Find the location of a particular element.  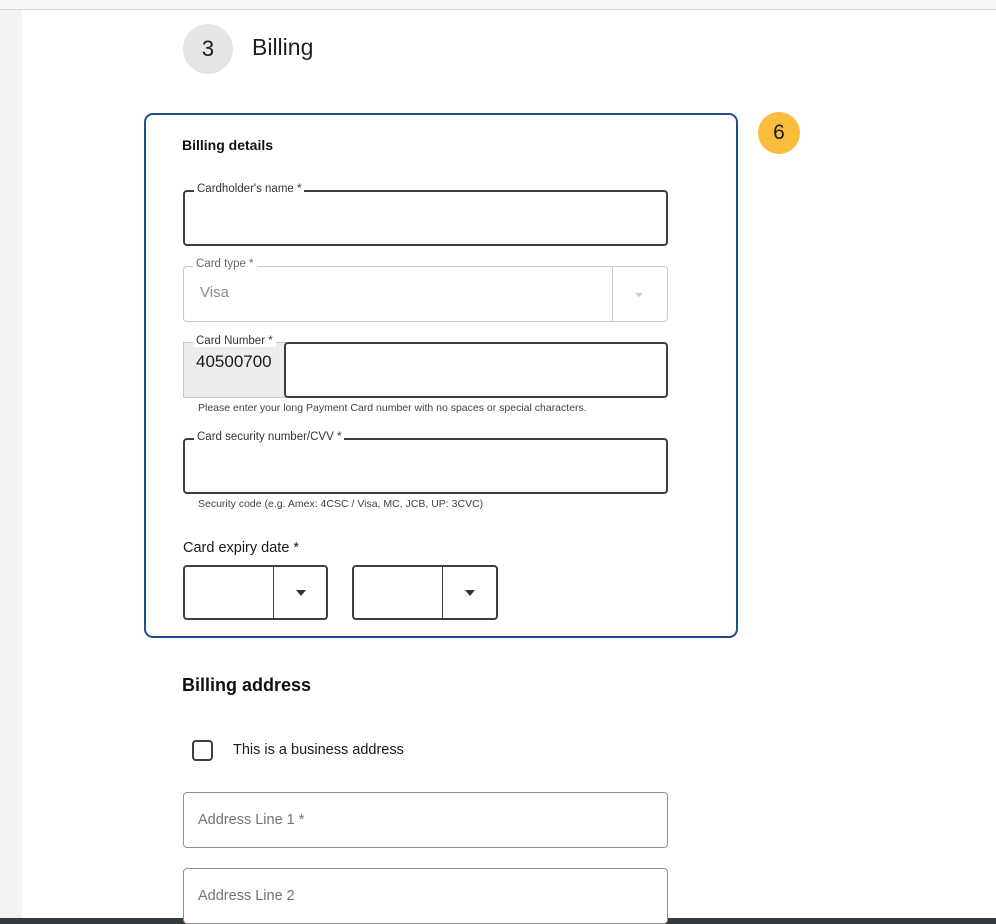

card-number-label: Card Number * is located at coordinates (234, 341).